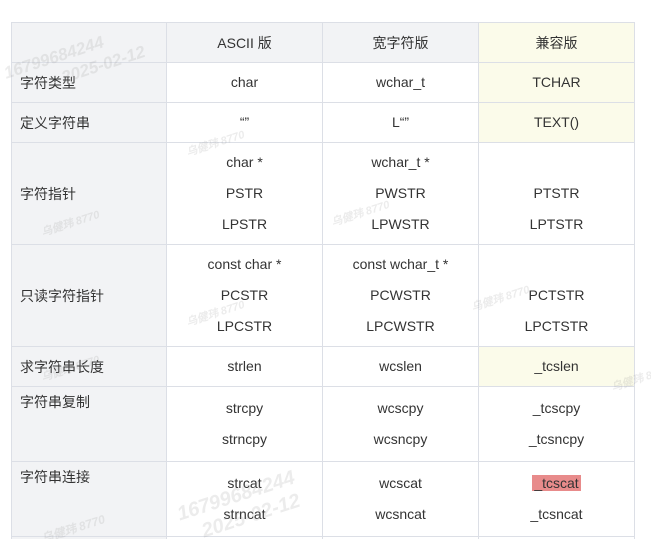  I want to click on row-label: 字符指针, so click(89, 193).